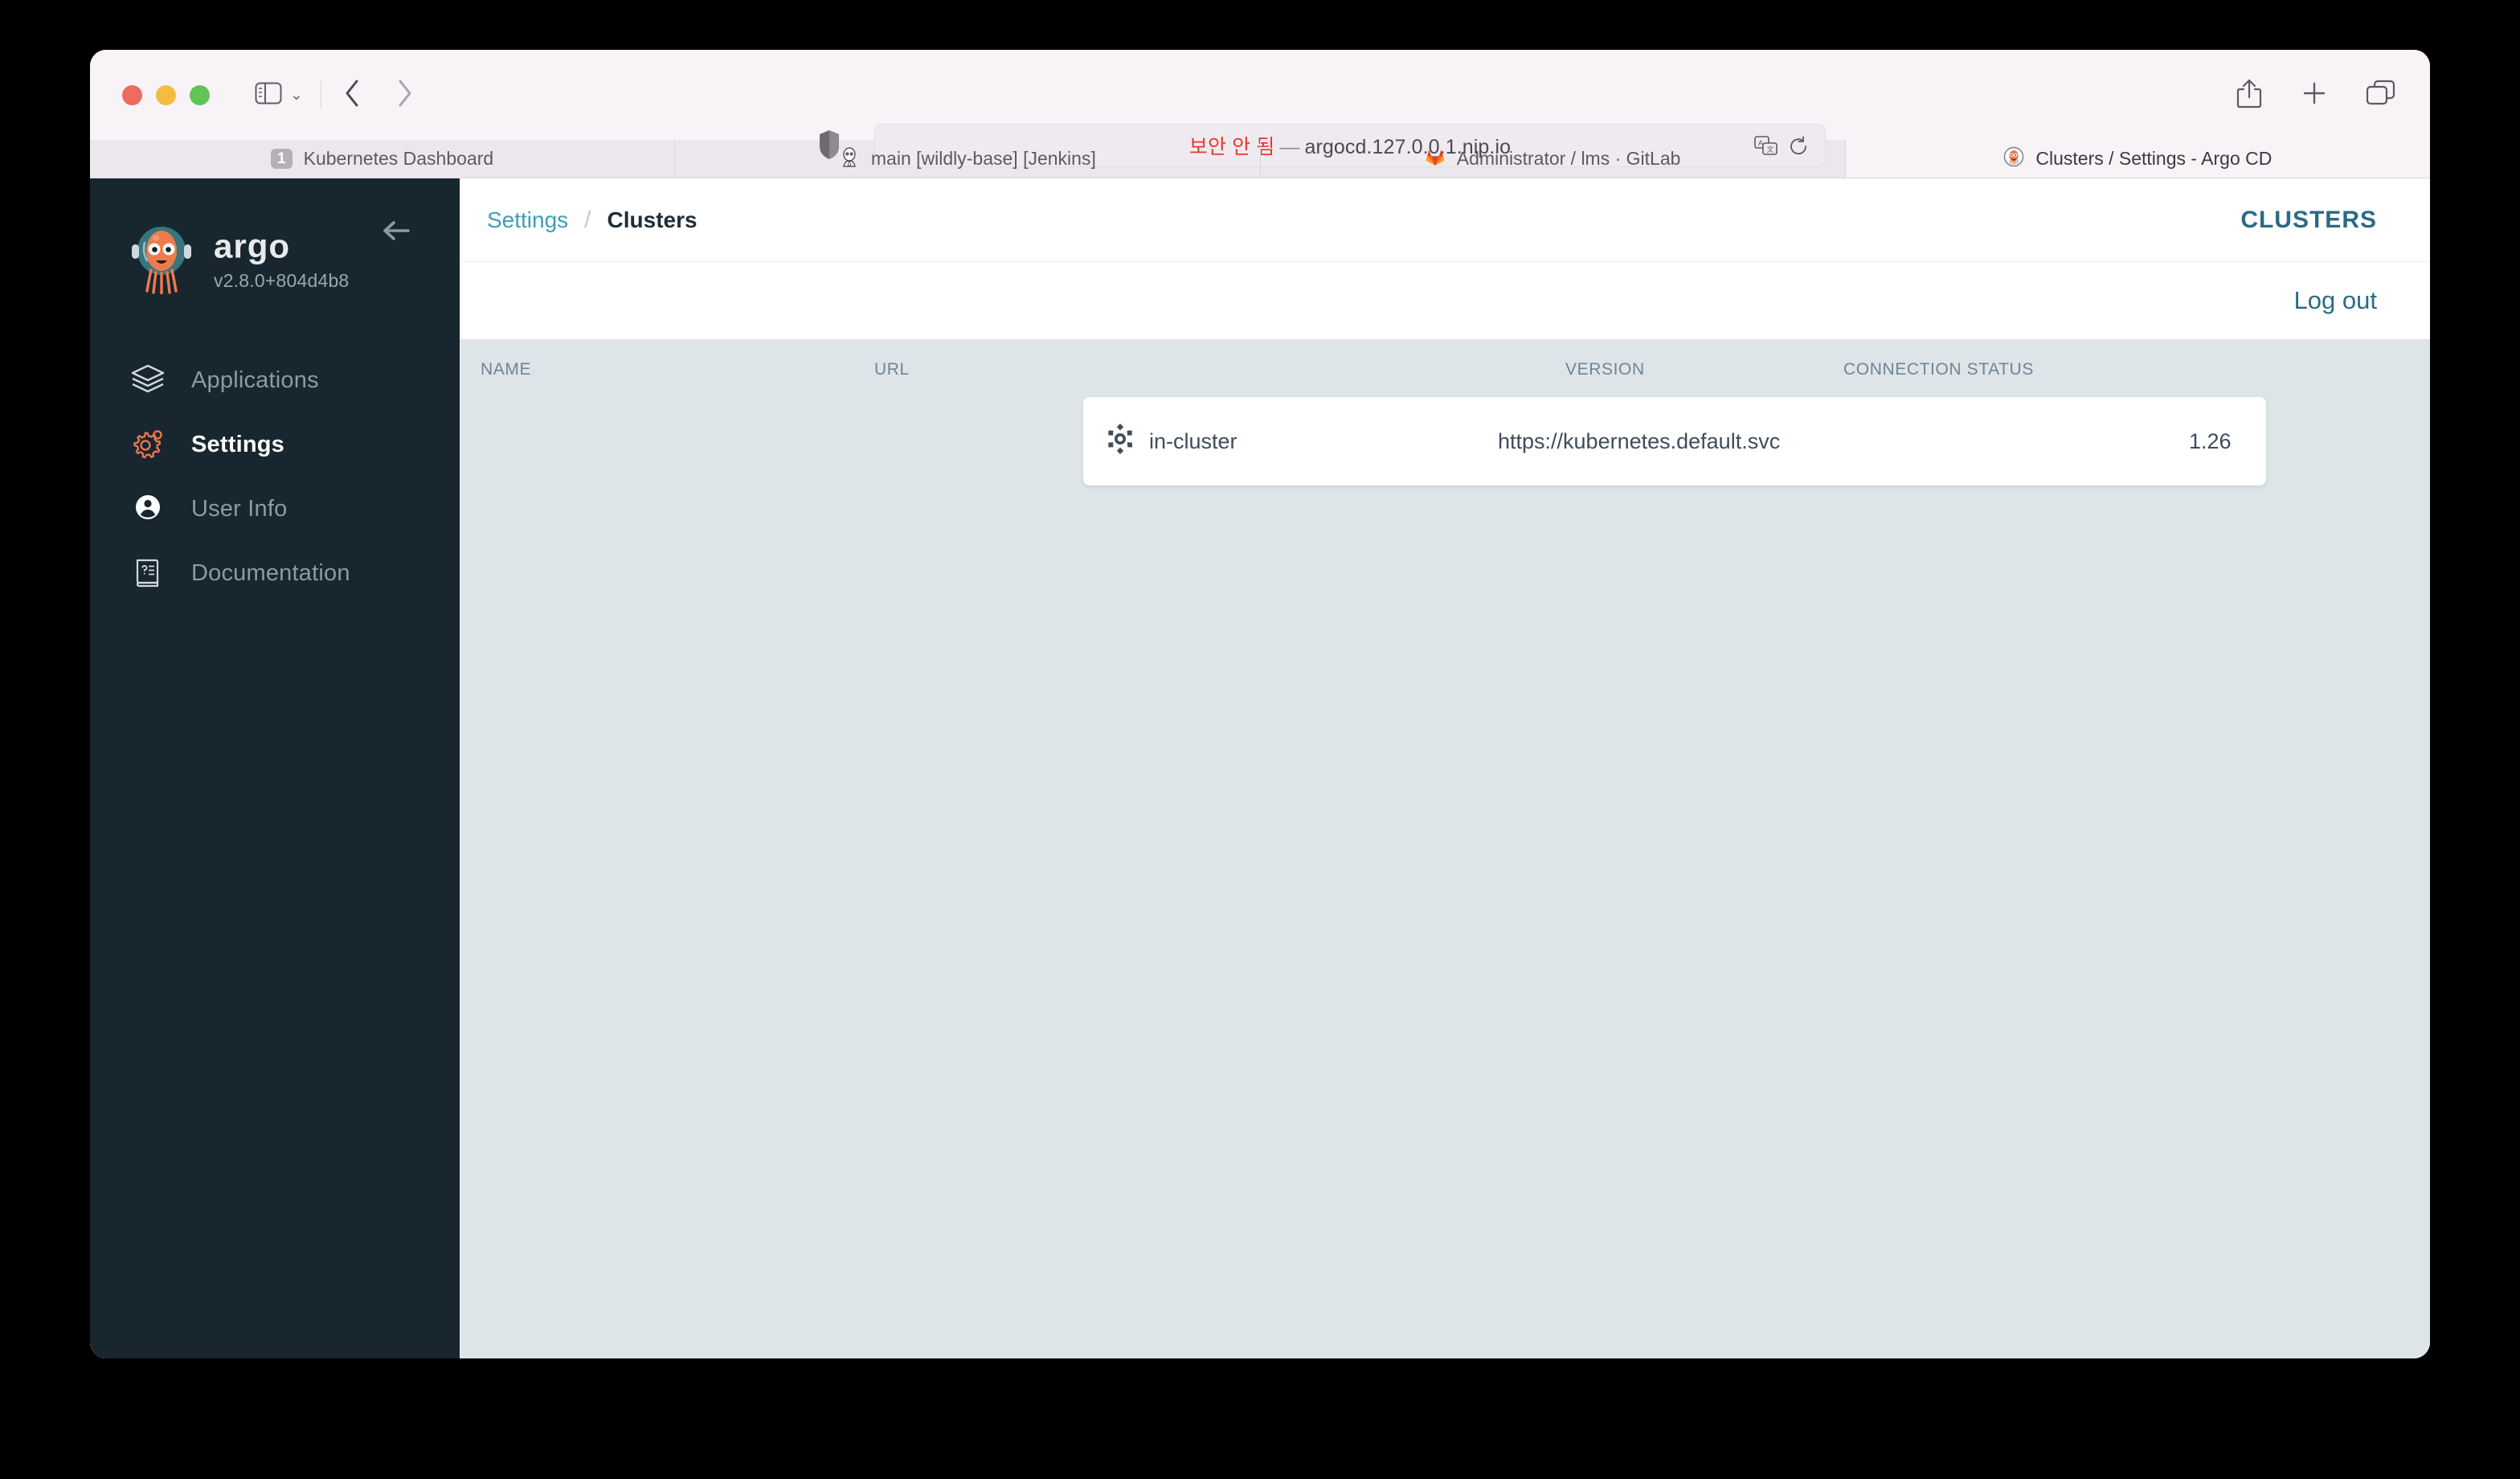  I want to click on tab-jenkins: main [wildly-base] [Jenkins], so click(968, 159).